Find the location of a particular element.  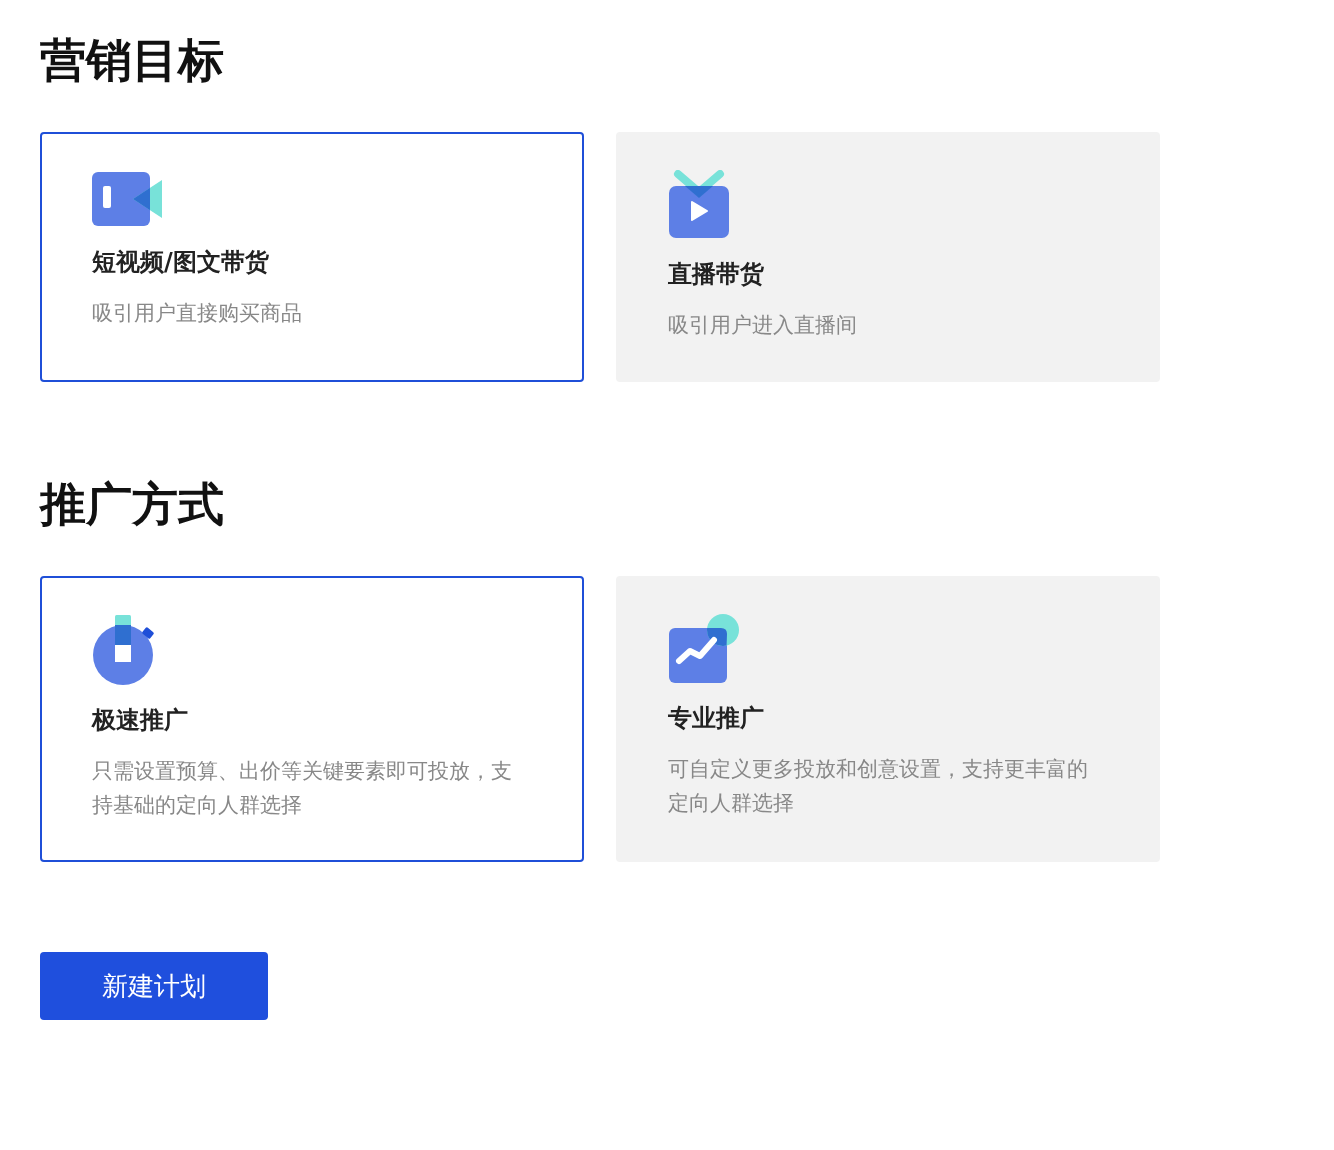

video-camera-icon is located at coordinates (128, 199).